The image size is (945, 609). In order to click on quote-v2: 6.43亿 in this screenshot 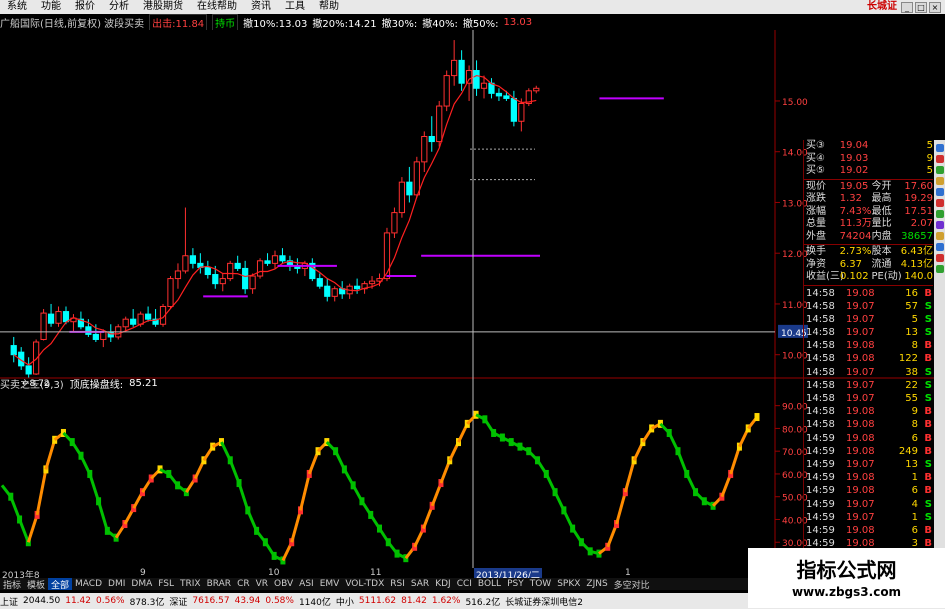, I will do `click(916, 251)`.